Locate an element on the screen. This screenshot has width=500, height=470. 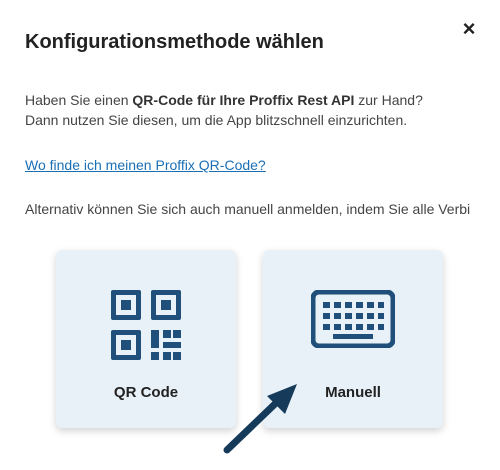
dialog-title: Konfigurationsmethode wählen is located at coordinates (174, 42).